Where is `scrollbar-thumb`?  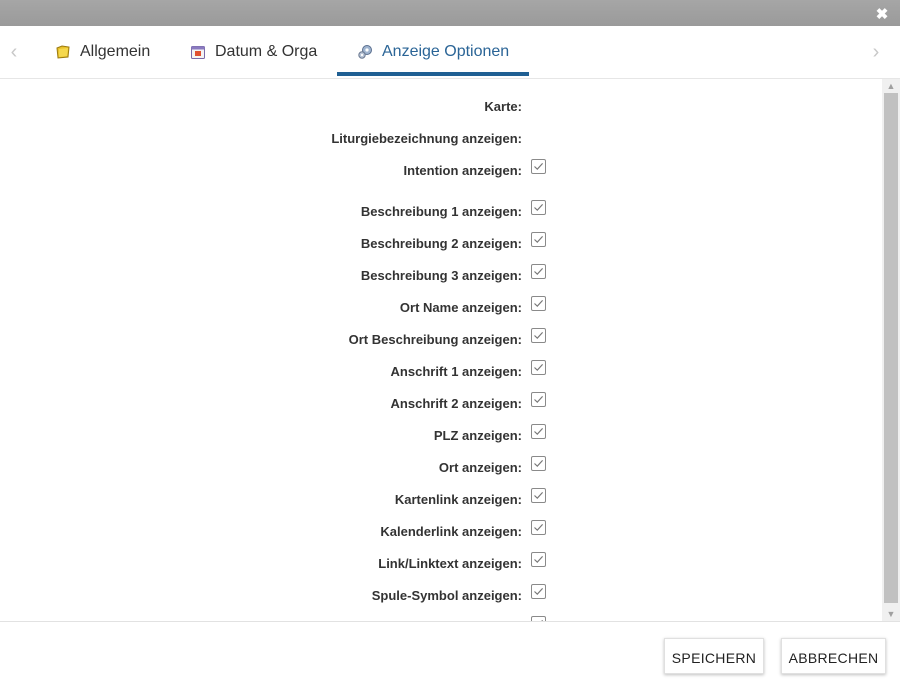
scrollbar-thumb is located at coordinates (891, 348).